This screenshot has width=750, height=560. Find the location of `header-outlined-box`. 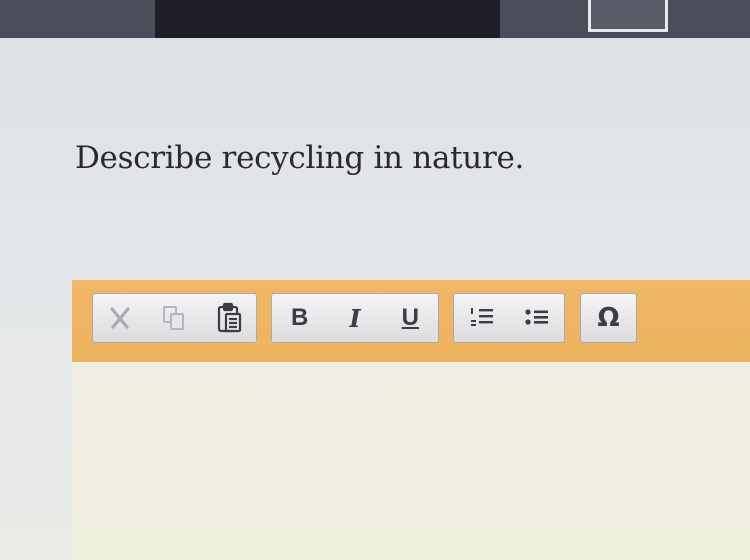

header-outlined-box is located at coordinates (628, 16).